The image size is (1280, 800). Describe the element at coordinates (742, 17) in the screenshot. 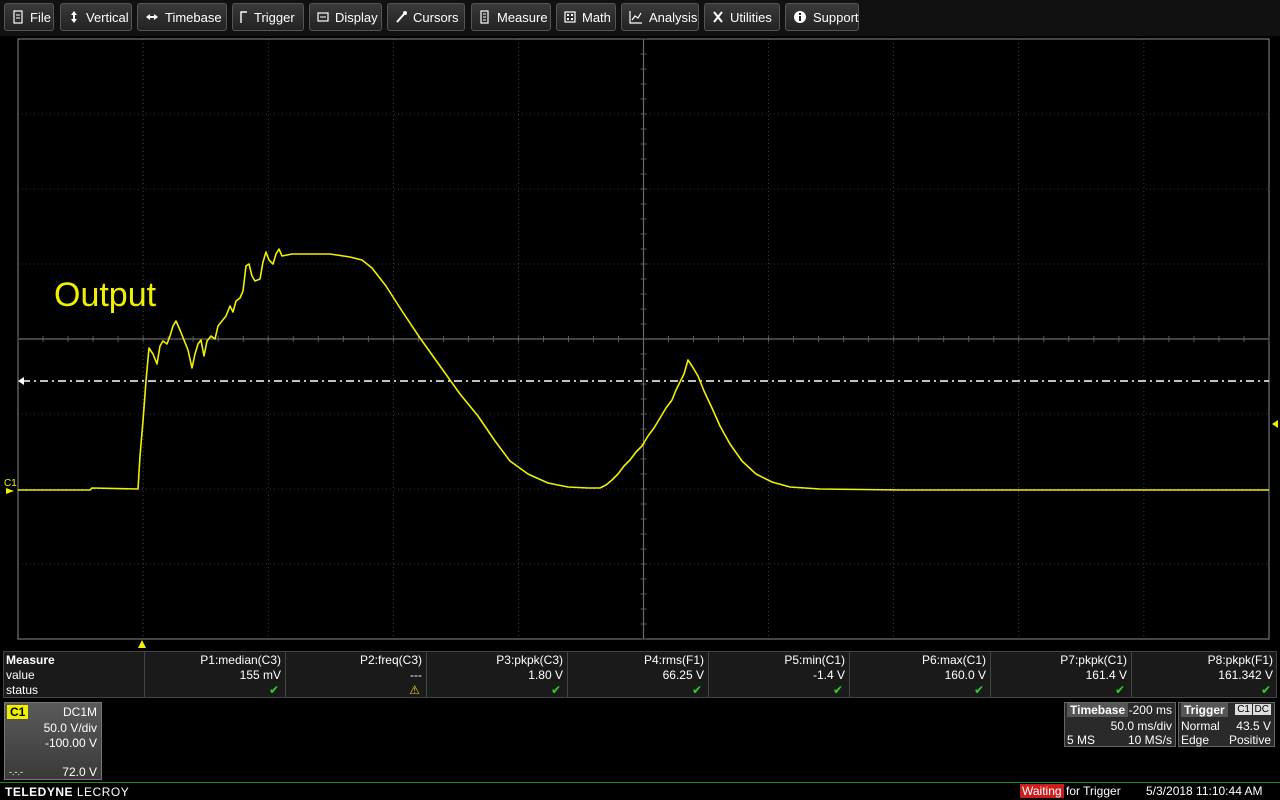

I see `menu-utilities-button: Utilities` at that location.